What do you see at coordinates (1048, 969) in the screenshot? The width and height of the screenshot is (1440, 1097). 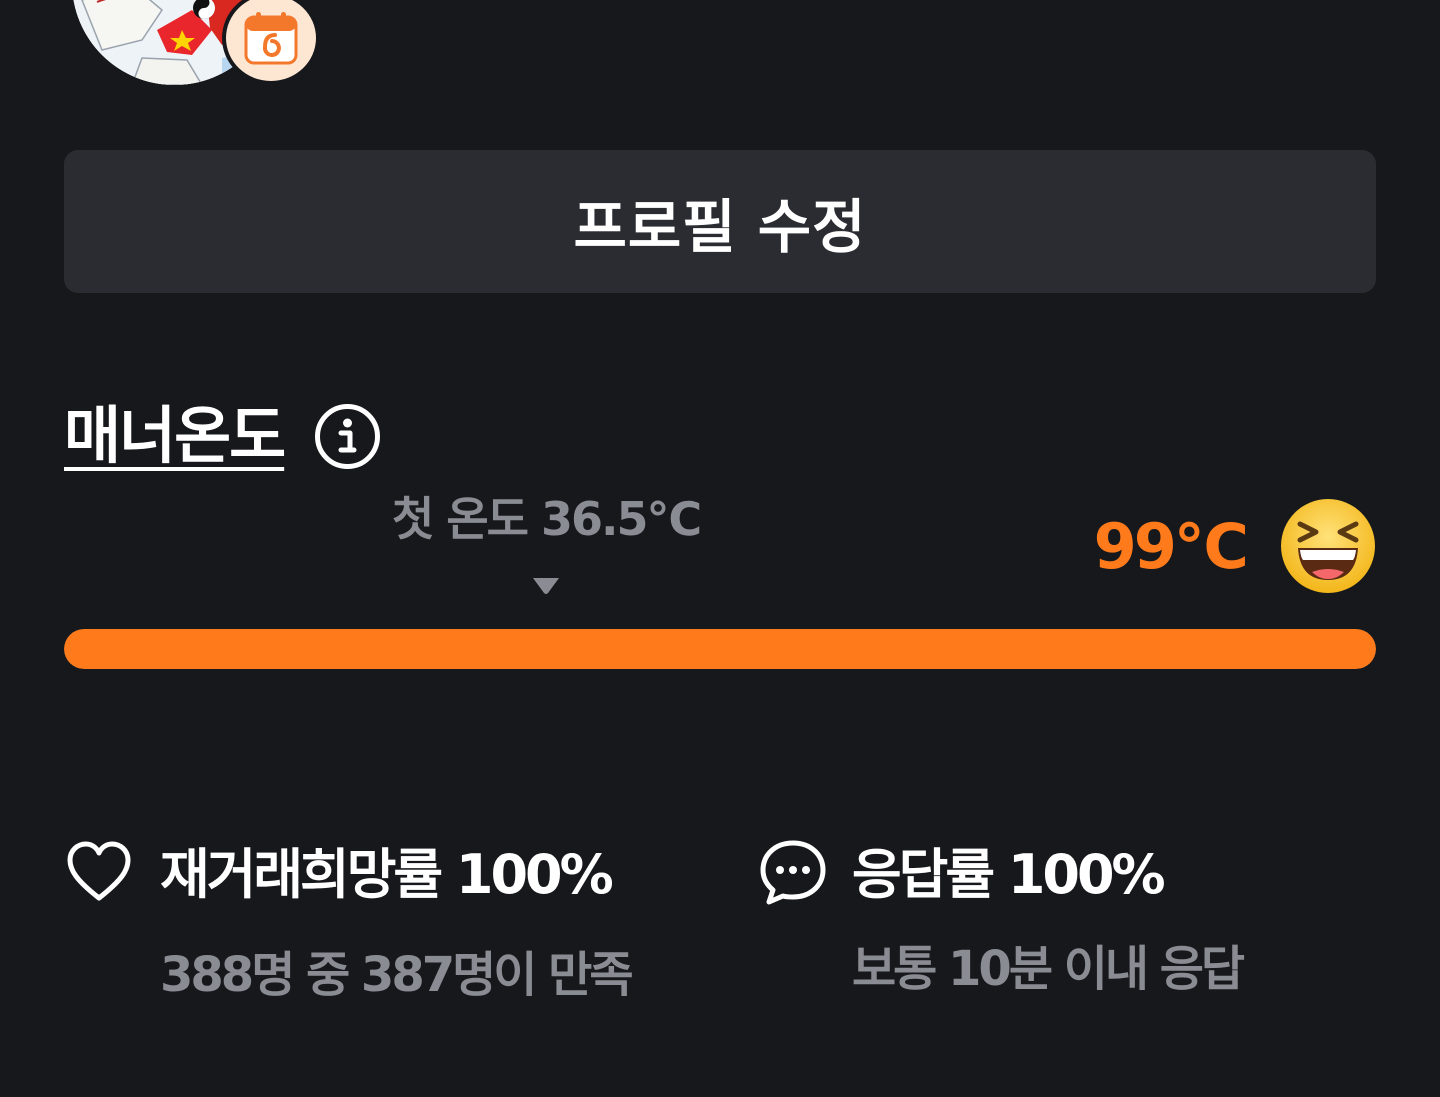 I see `response-rate-subtitle: 보통 10분 이내 응답` at bounding box center [1048, 969].